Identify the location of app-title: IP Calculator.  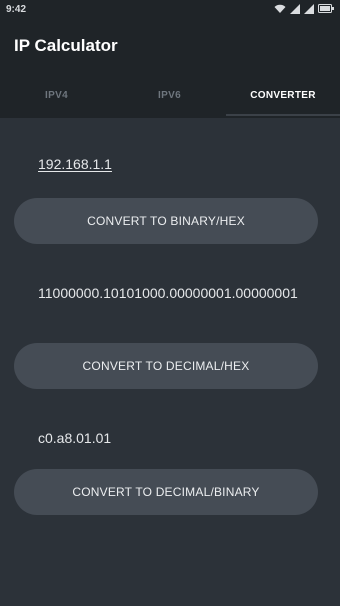
(66, 45).